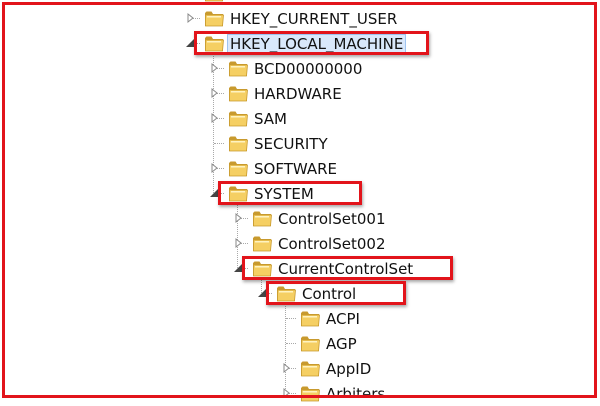  I want to click on tree-node-appid: AppID, so click(300, 368).